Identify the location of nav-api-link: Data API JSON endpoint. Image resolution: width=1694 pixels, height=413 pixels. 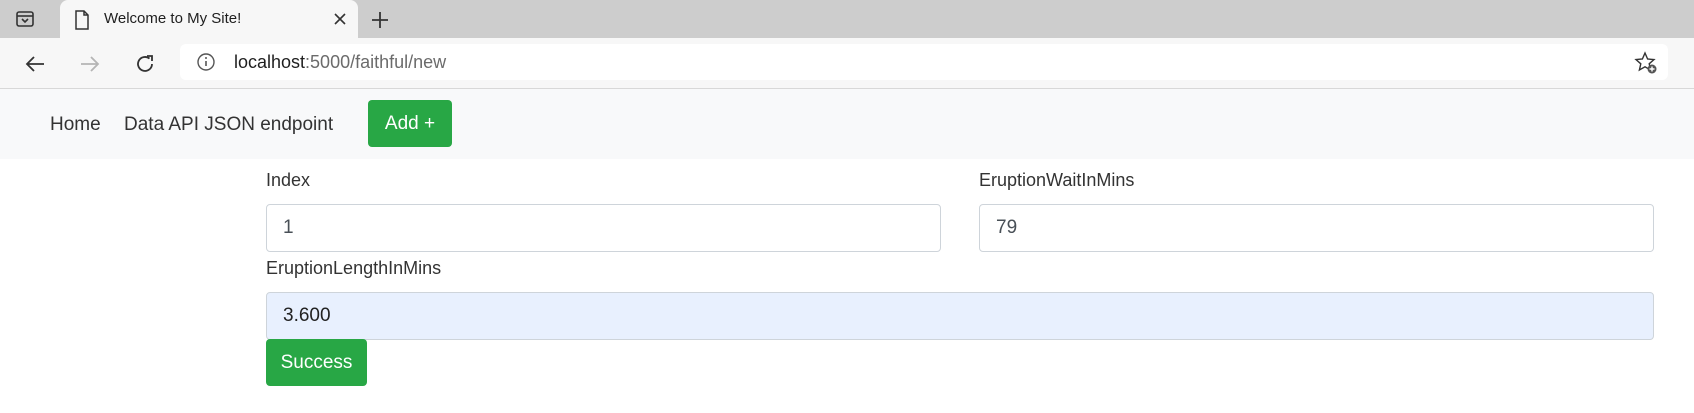
(228, 125).